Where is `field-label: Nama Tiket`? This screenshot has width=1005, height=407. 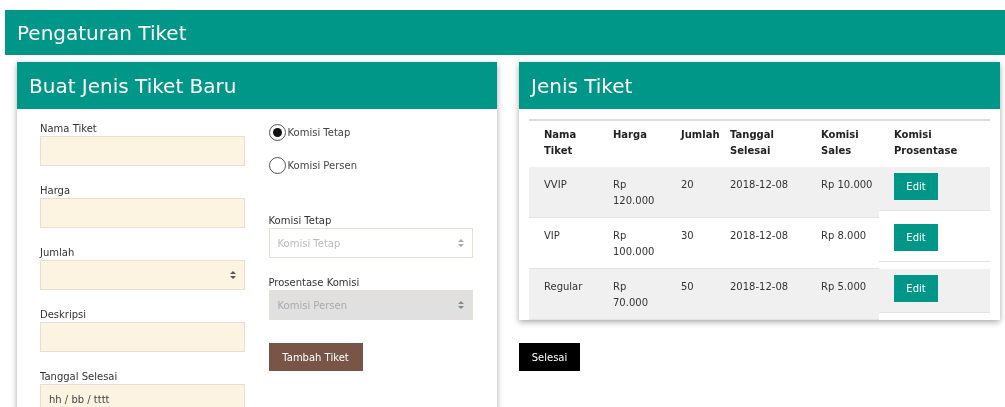 field-label: Nama Tiket is located at coordinates (69, 128).